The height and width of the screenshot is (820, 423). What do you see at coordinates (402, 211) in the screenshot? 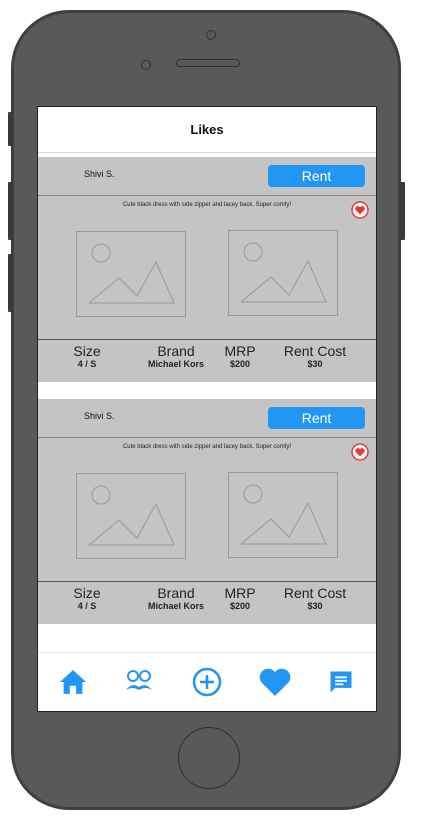
I see `power-button` at bounding box center [402, 211].